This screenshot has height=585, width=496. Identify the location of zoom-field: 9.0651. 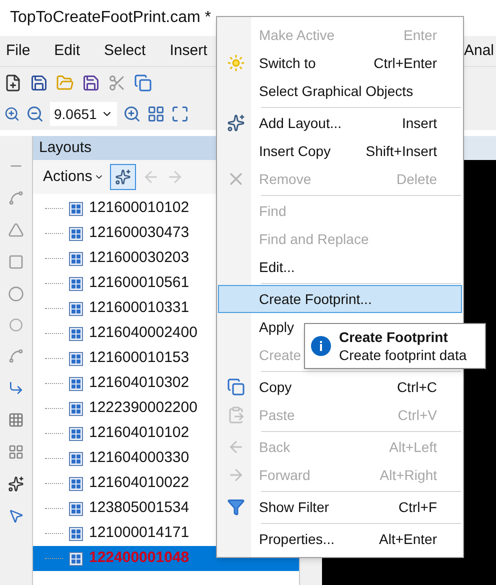
(83, 114).